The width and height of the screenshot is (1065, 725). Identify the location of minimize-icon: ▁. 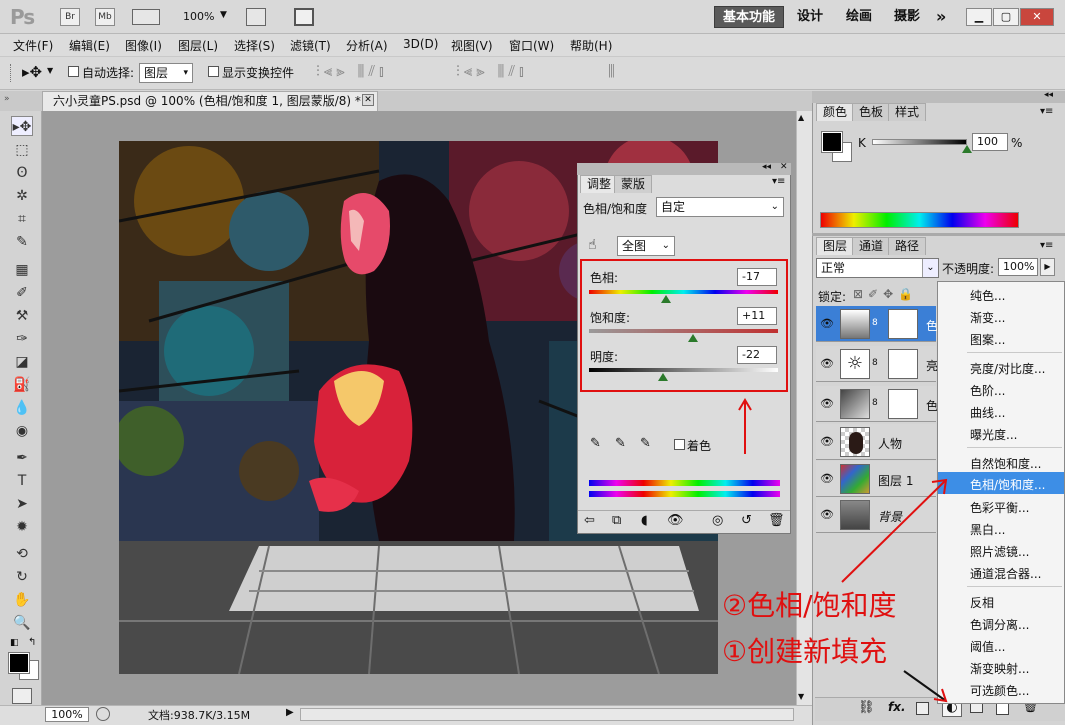
(979, 17).